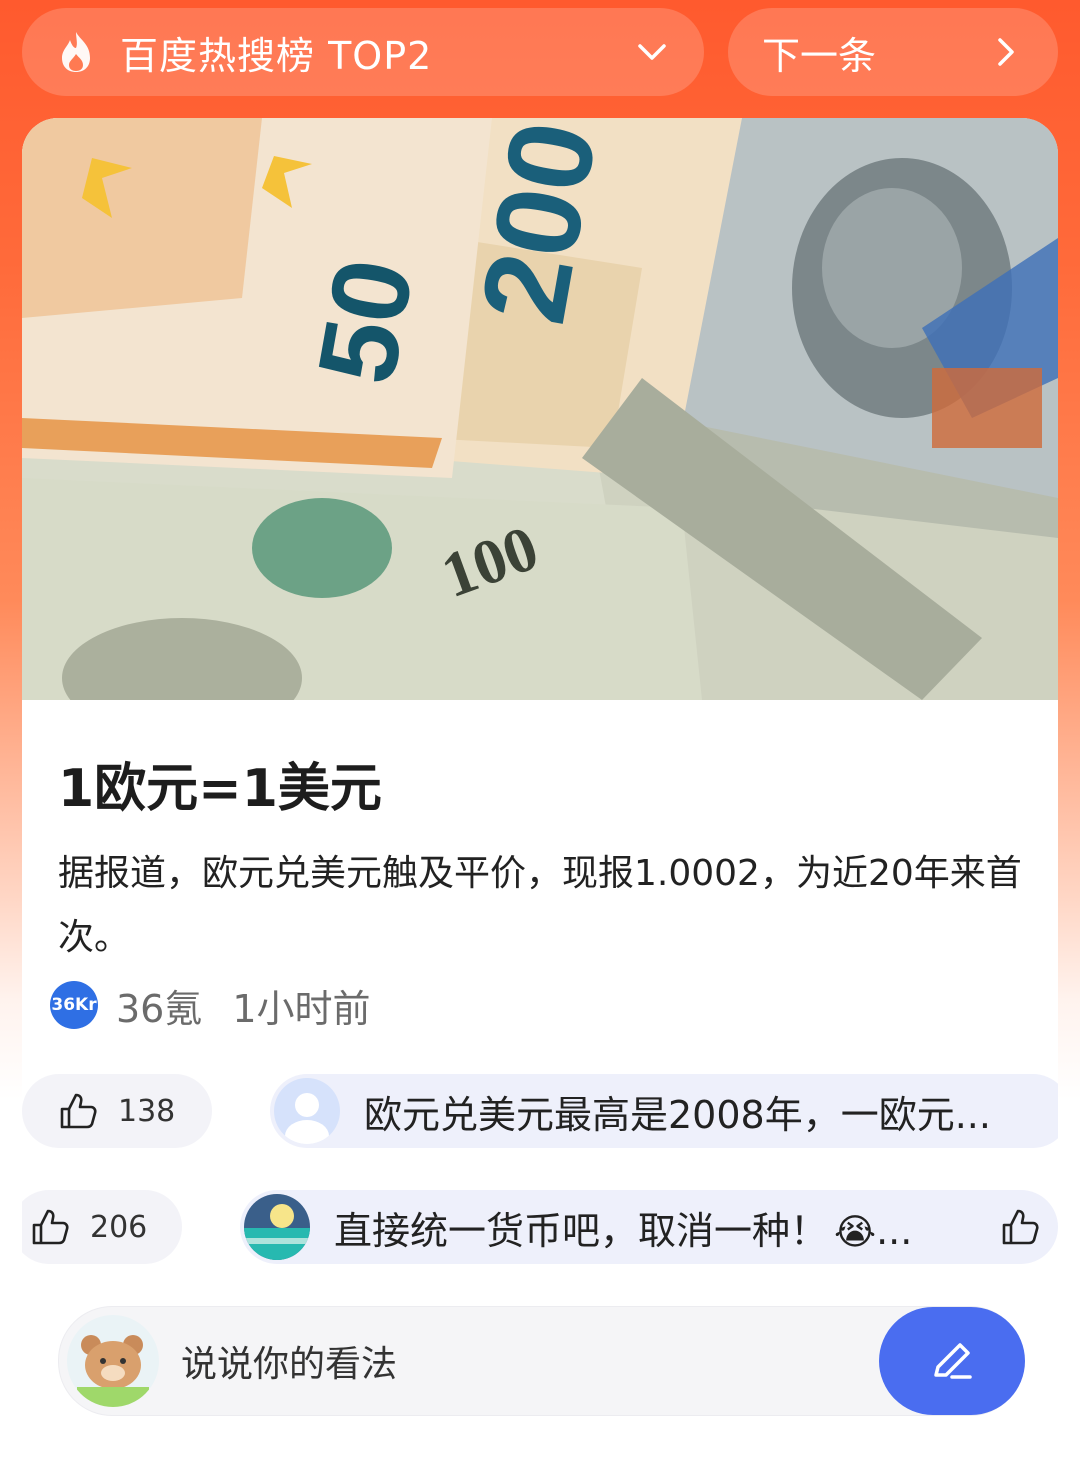 Image resolution: width=1080 pixels, height=1460 pixels. I want to click on comment-input: 说说你的看法, so click(541, 1361).